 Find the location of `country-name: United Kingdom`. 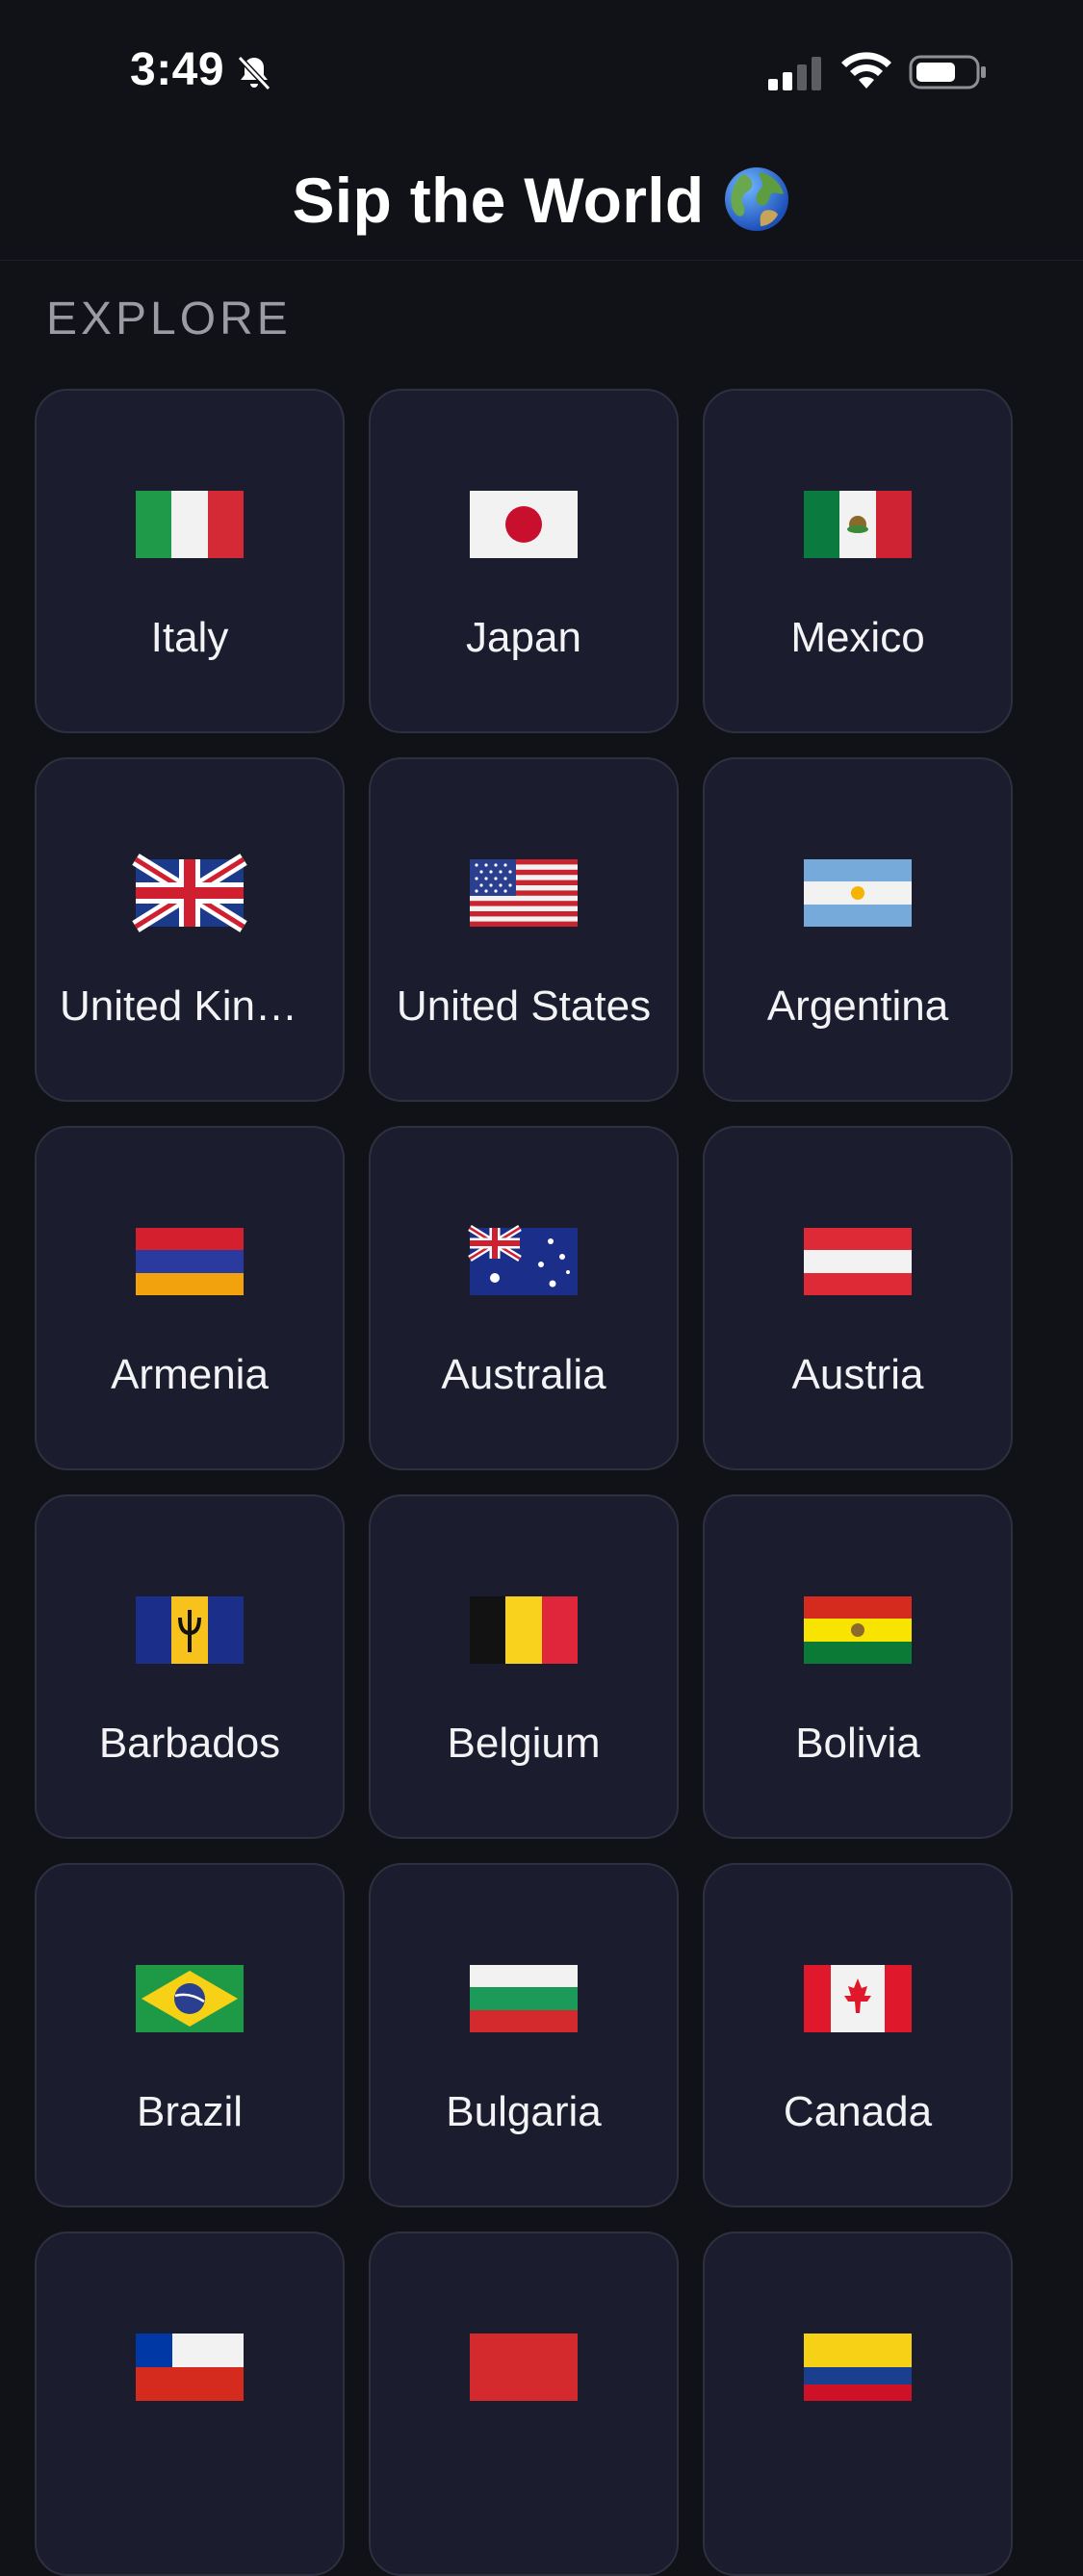

country-name: United Kingdom is located at coordinates (202, 1006).